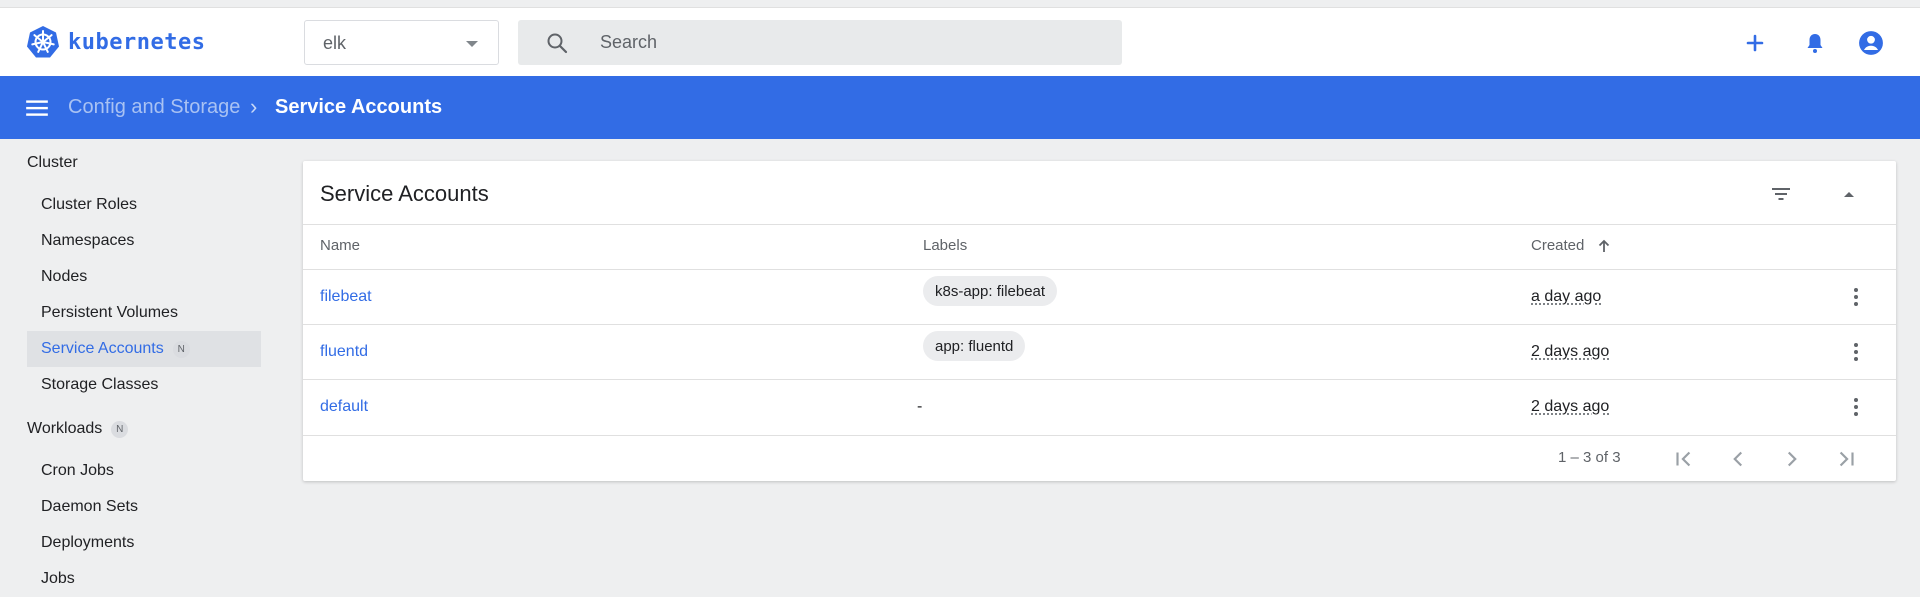  What do you see at coordinates (144, 471) in the screenshot?
I see `sidebar-item-cron-jobs: Cron Jobs` at bounding box center [144, 471].